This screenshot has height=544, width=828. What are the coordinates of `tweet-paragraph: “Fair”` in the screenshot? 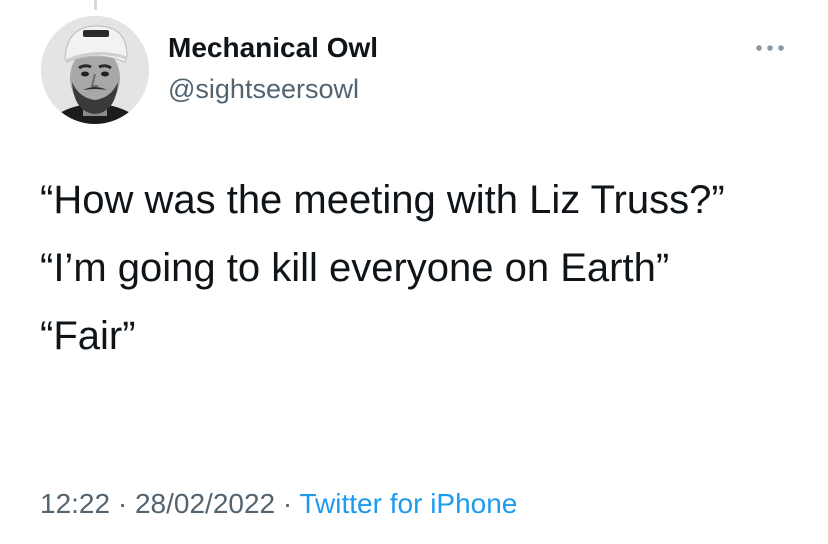 It's located at (88, 336).